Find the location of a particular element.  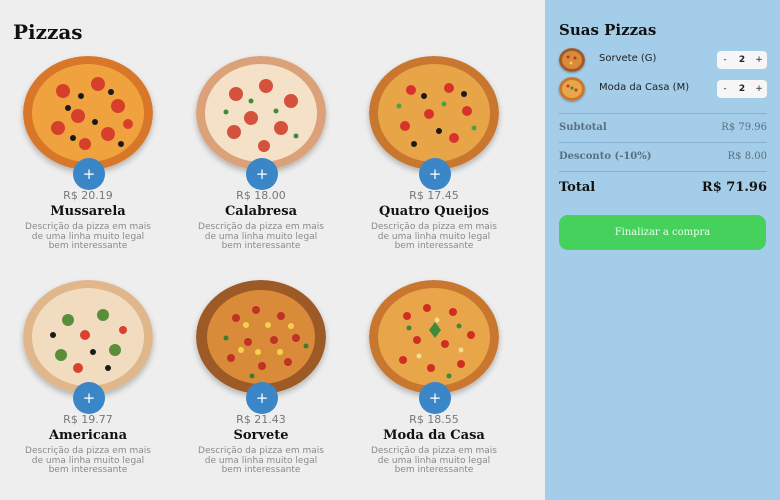

checkout-button: Finalizar a compra is located at coordinates (662, 232).